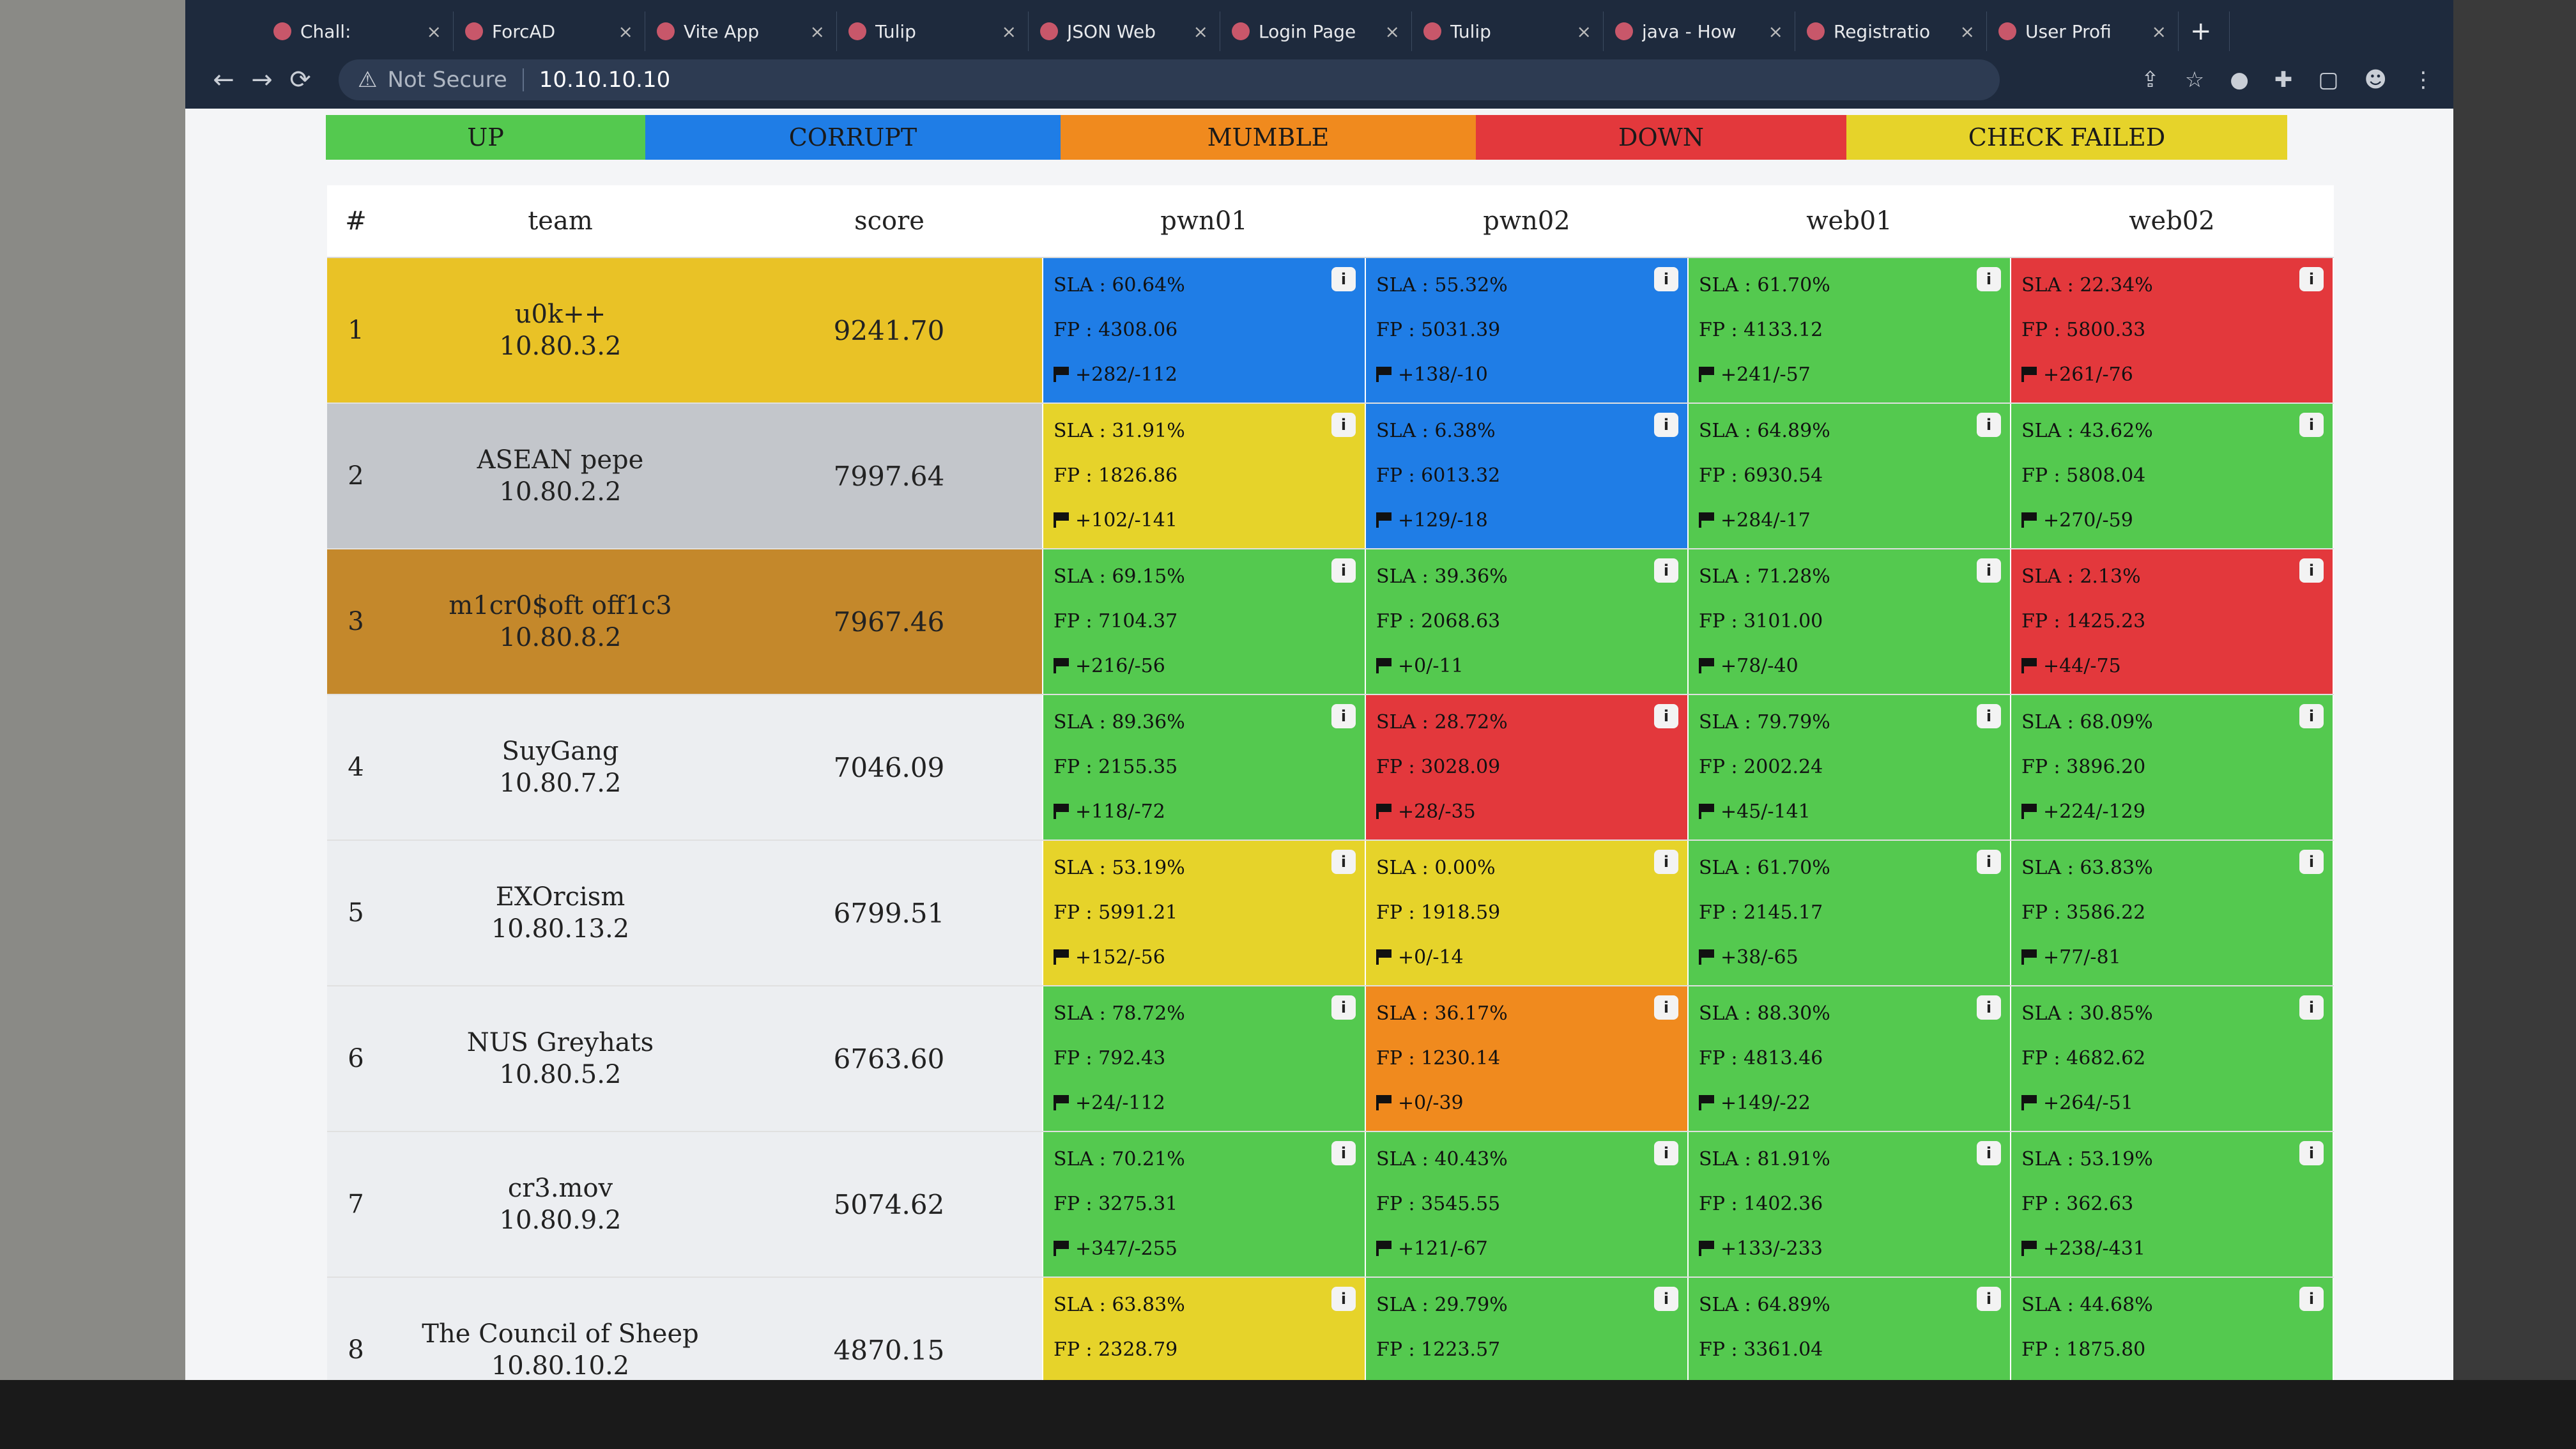  Describe the element at coordinates (1891, 31) in the screenshot. I see `browser-tab: Registratio ×` at that location.